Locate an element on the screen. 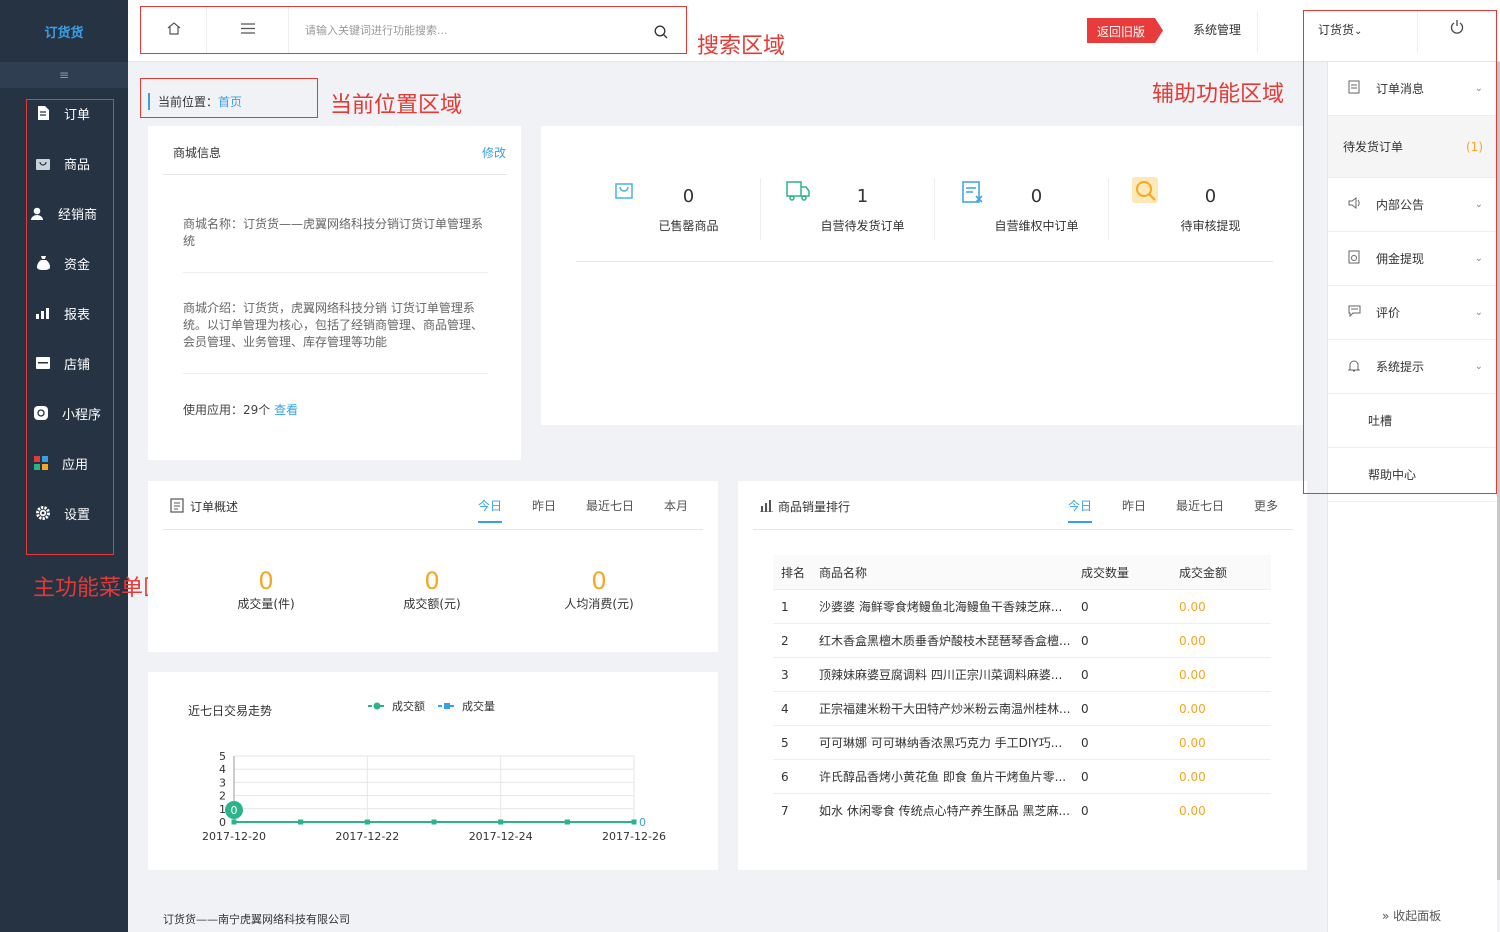 The height and width of the screenshot is (932, 1500). table-row: 4 正宗福建米粉干大田特产炒米粉云南温州桂林... 0 0.00 is located at coordinates (1022, 708).